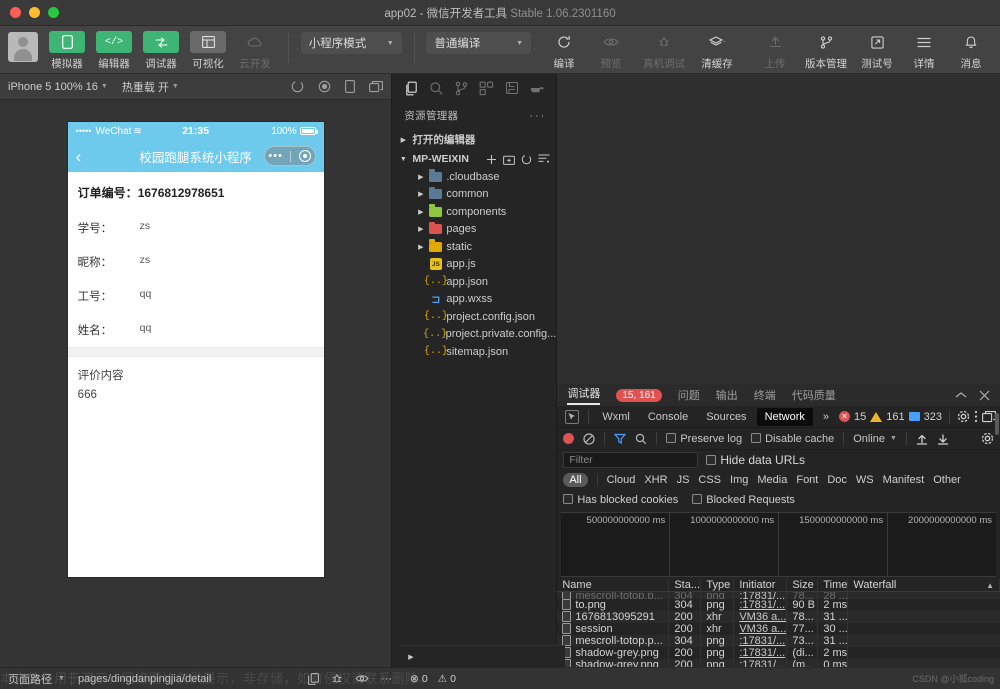  What do you see at coordinates (963, 416) in the screenshot?
I see `settings-gear-icon` at bounding box center [963, 416].